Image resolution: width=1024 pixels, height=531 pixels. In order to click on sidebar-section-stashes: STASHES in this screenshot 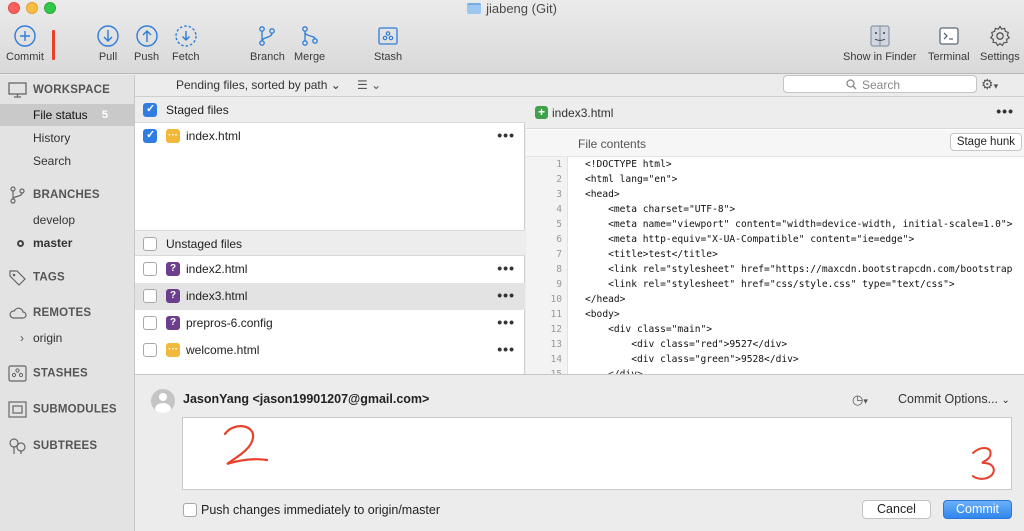, I will do `click(48, 373)`.